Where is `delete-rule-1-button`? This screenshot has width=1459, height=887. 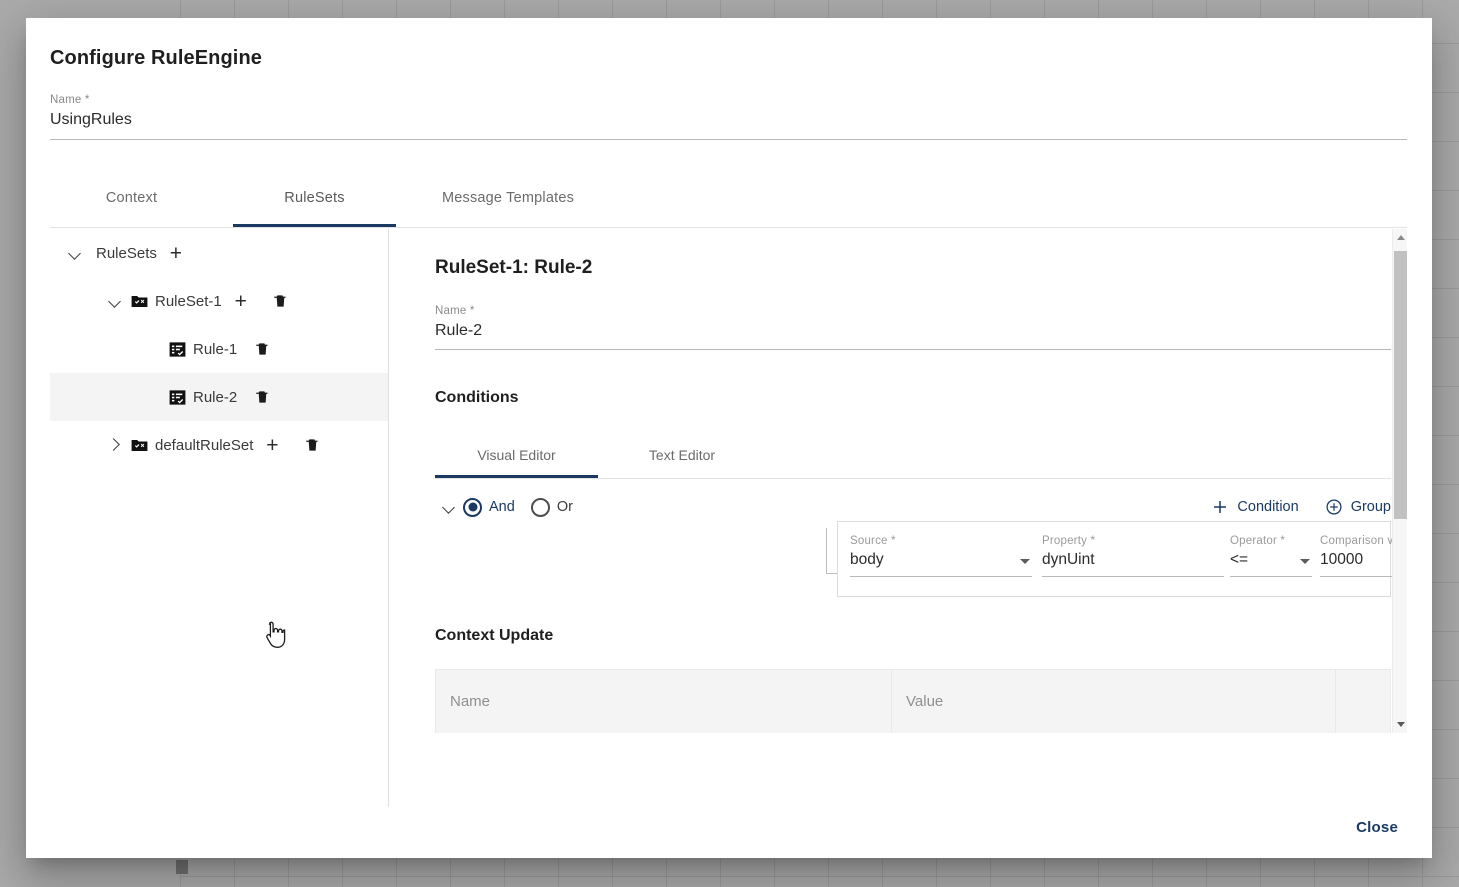
delete-rule-1-button is located at coordinates (262, 349).